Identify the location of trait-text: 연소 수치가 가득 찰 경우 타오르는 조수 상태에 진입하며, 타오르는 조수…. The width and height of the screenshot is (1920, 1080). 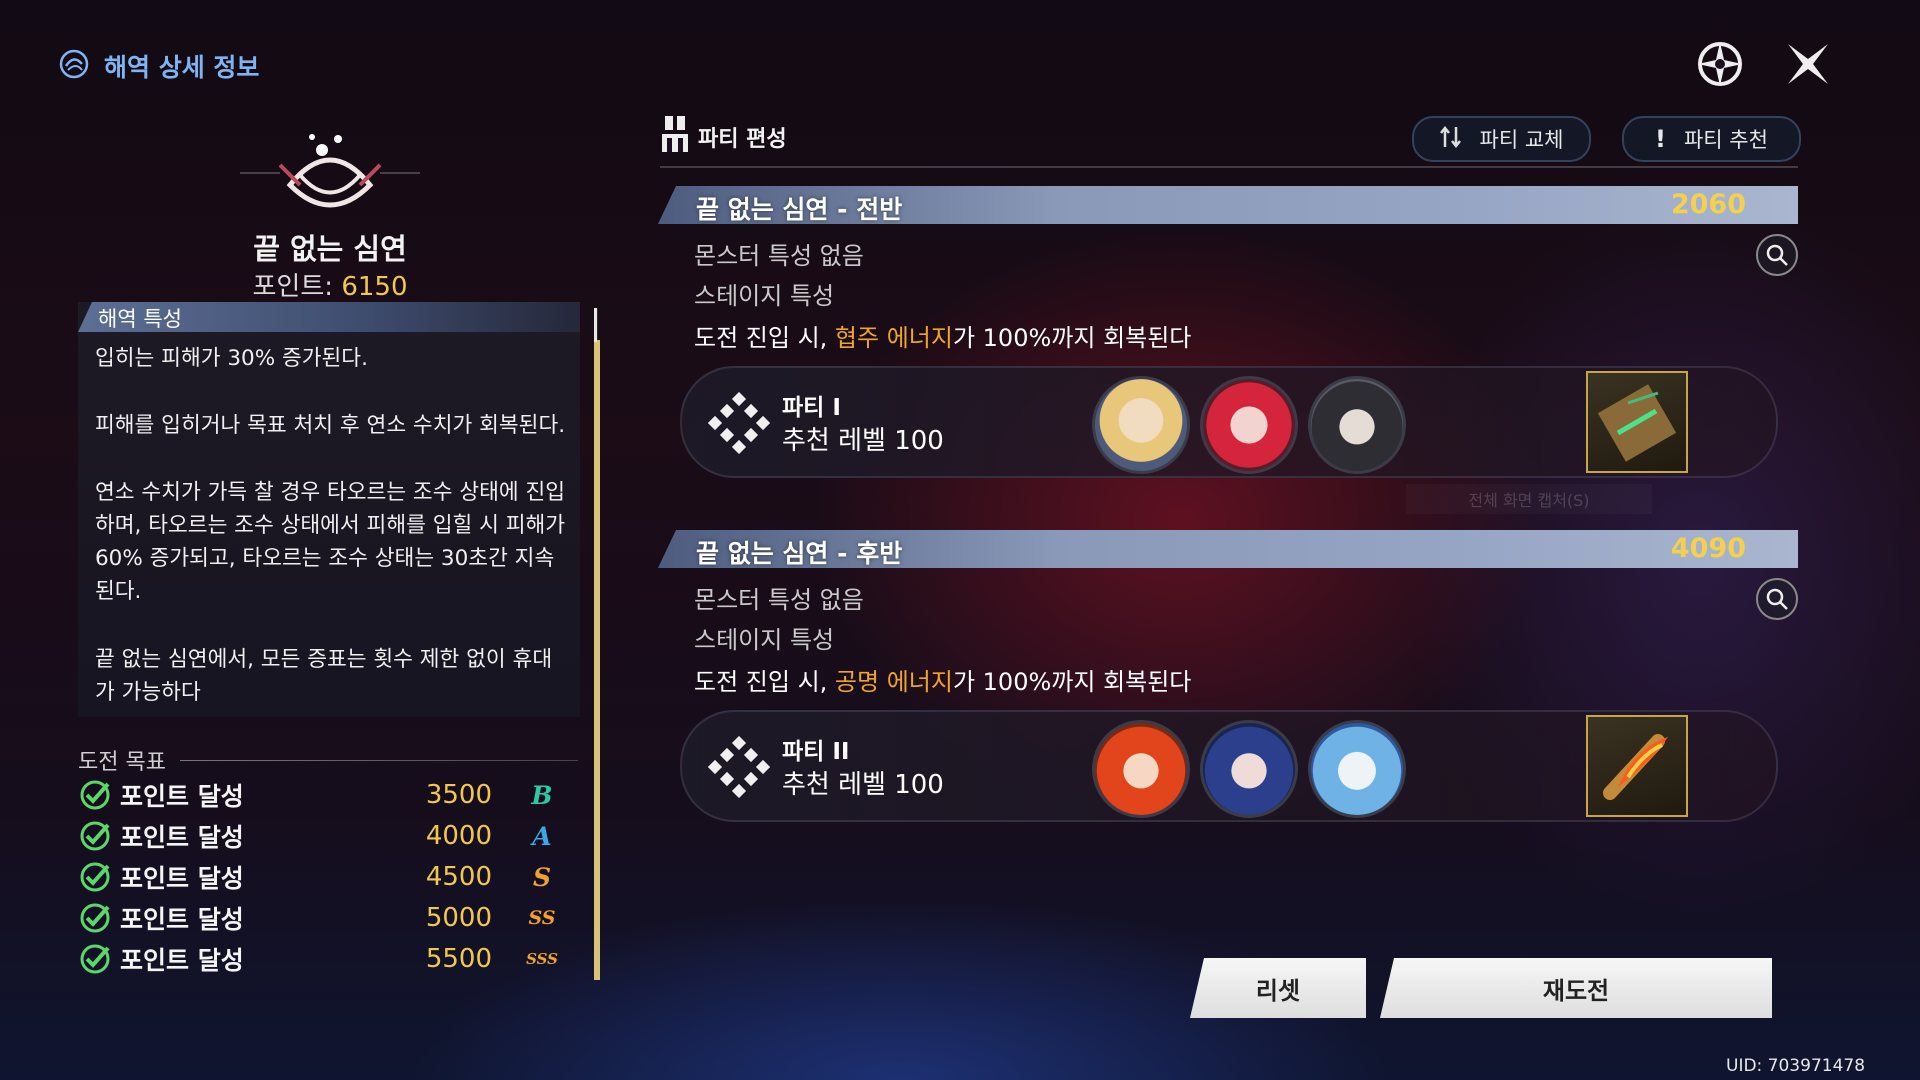
(330, 542).